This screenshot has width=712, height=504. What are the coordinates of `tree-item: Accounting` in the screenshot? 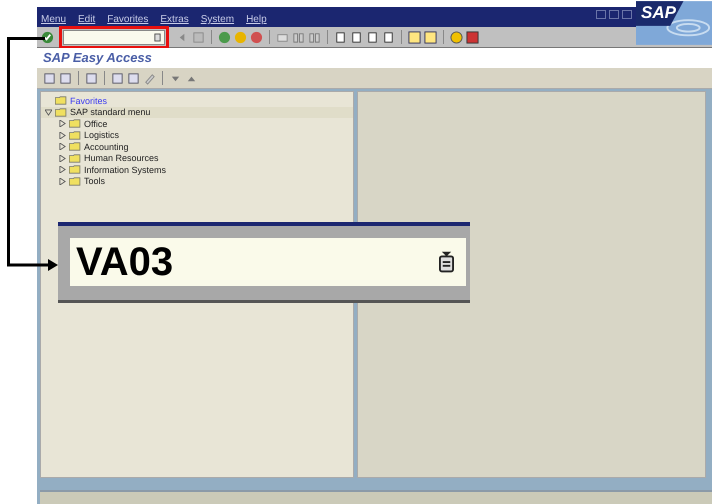 It's located at (106, 147).